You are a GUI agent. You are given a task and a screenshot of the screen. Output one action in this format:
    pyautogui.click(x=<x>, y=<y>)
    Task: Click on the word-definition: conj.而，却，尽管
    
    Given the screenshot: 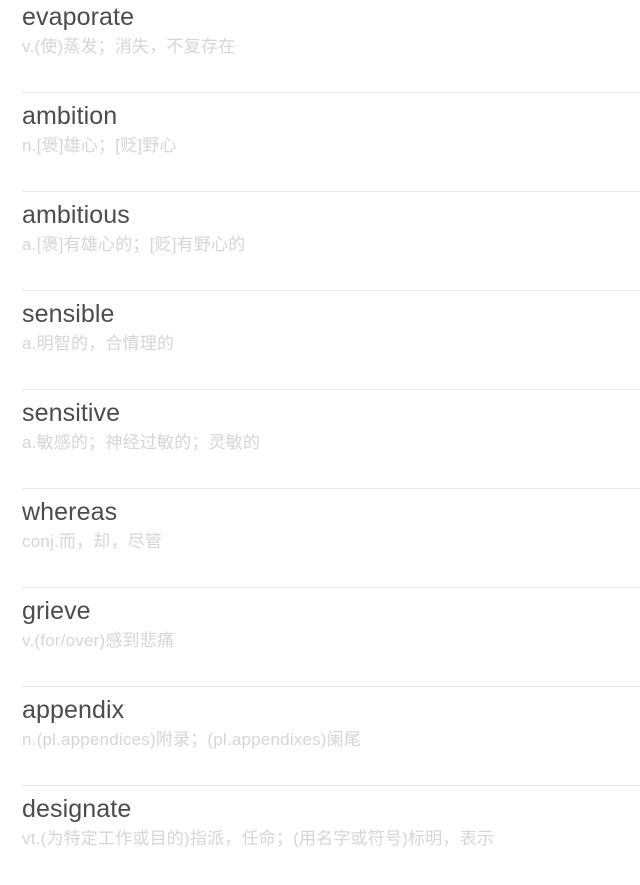 What is the action you would take?
    pyautogui.click(x=92, y=541)
    